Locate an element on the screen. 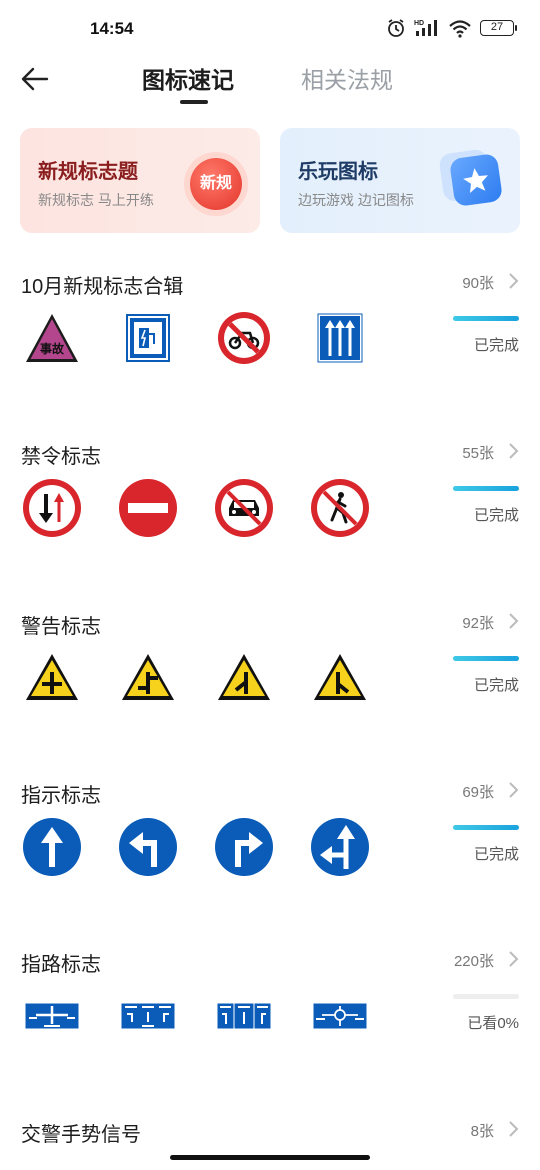 This screenshot has height=1170, width=540. turn-right-sign-icon is located at coordinates (244, 847).